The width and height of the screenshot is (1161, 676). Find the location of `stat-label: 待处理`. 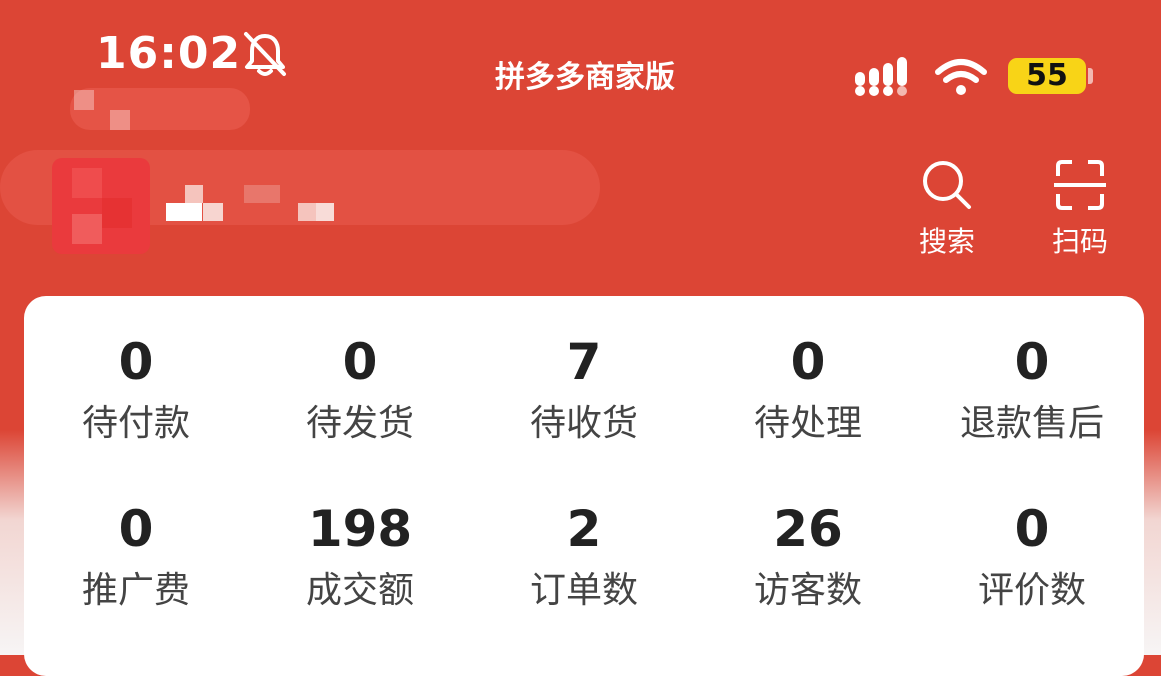

stat-label: 待处理 is located at coordinates (807, 423).